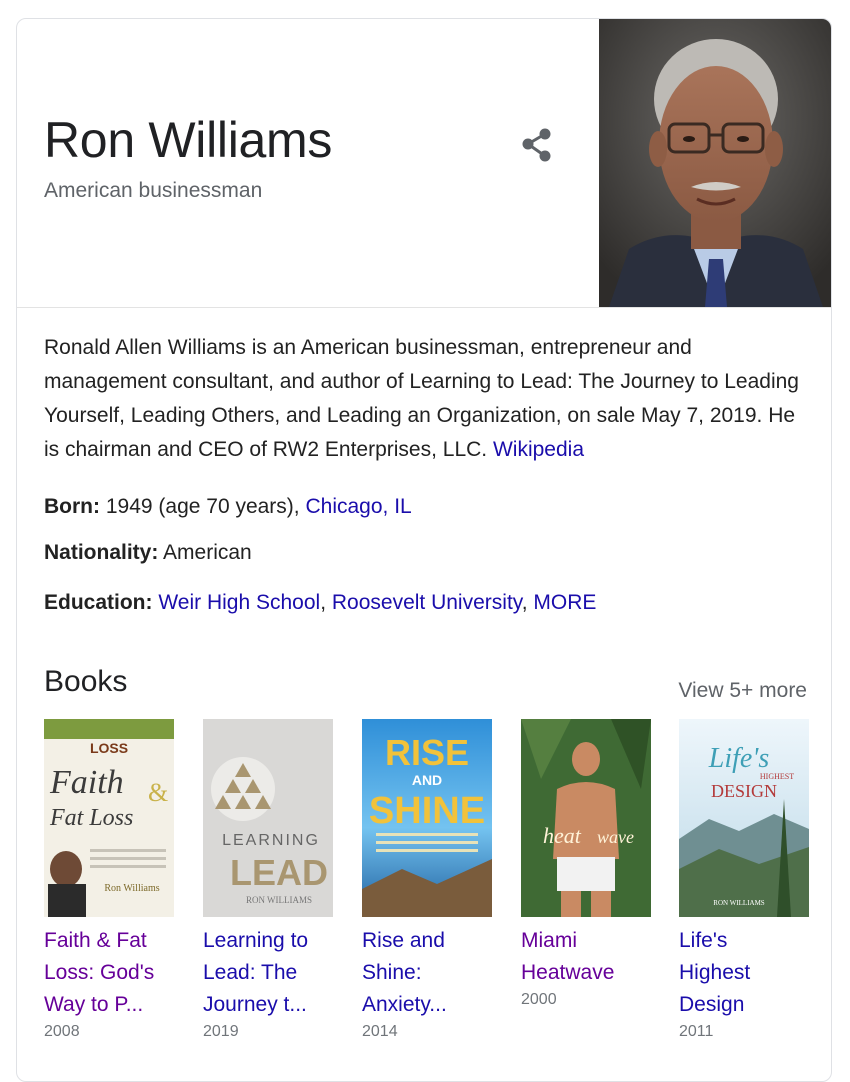 The width and height of the screenshot is (850, 1082). I want to click on svg-text: LOSS, so click(109, 748).